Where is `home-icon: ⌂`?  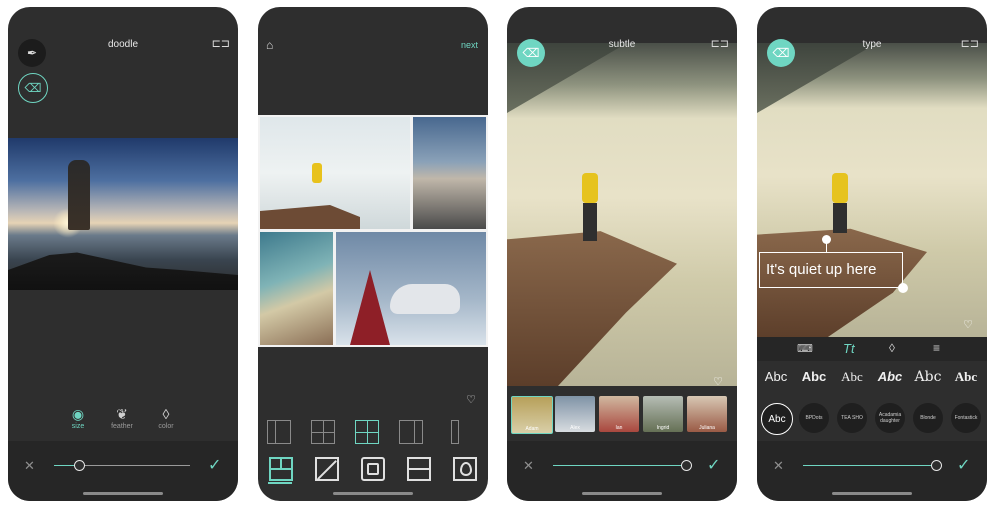 home-icon: ⌂ is located at coordinates (269, 45).